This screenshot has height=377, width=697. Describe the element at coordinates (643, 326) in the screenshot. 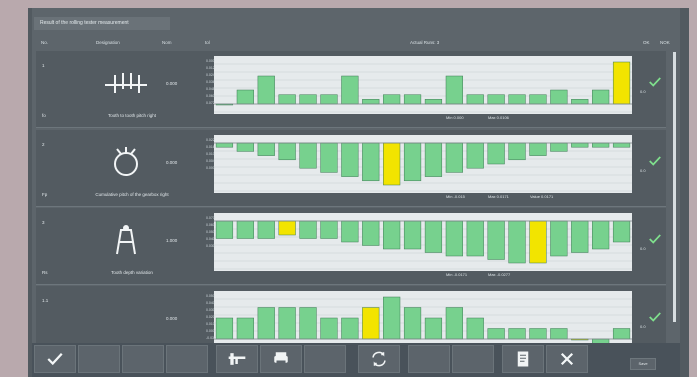

I see `ok-value: 0.0` at that location.